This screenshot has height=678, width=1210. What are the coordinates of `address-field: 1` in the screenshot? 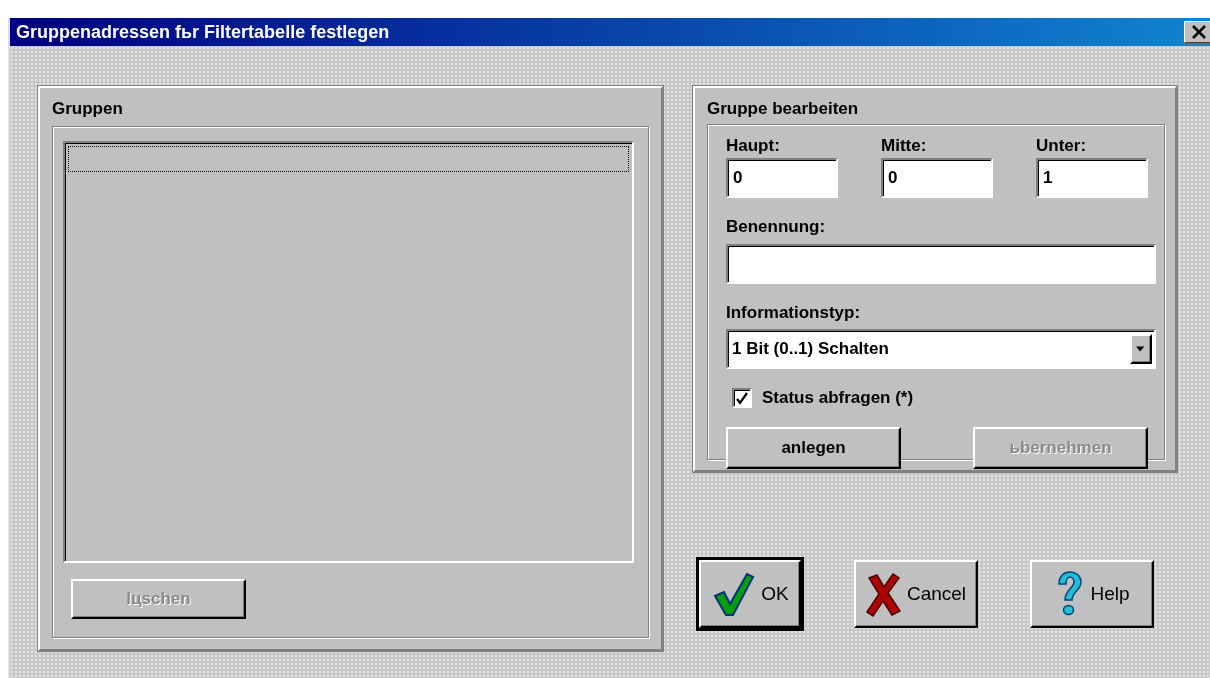 It's located at (1092, 178).